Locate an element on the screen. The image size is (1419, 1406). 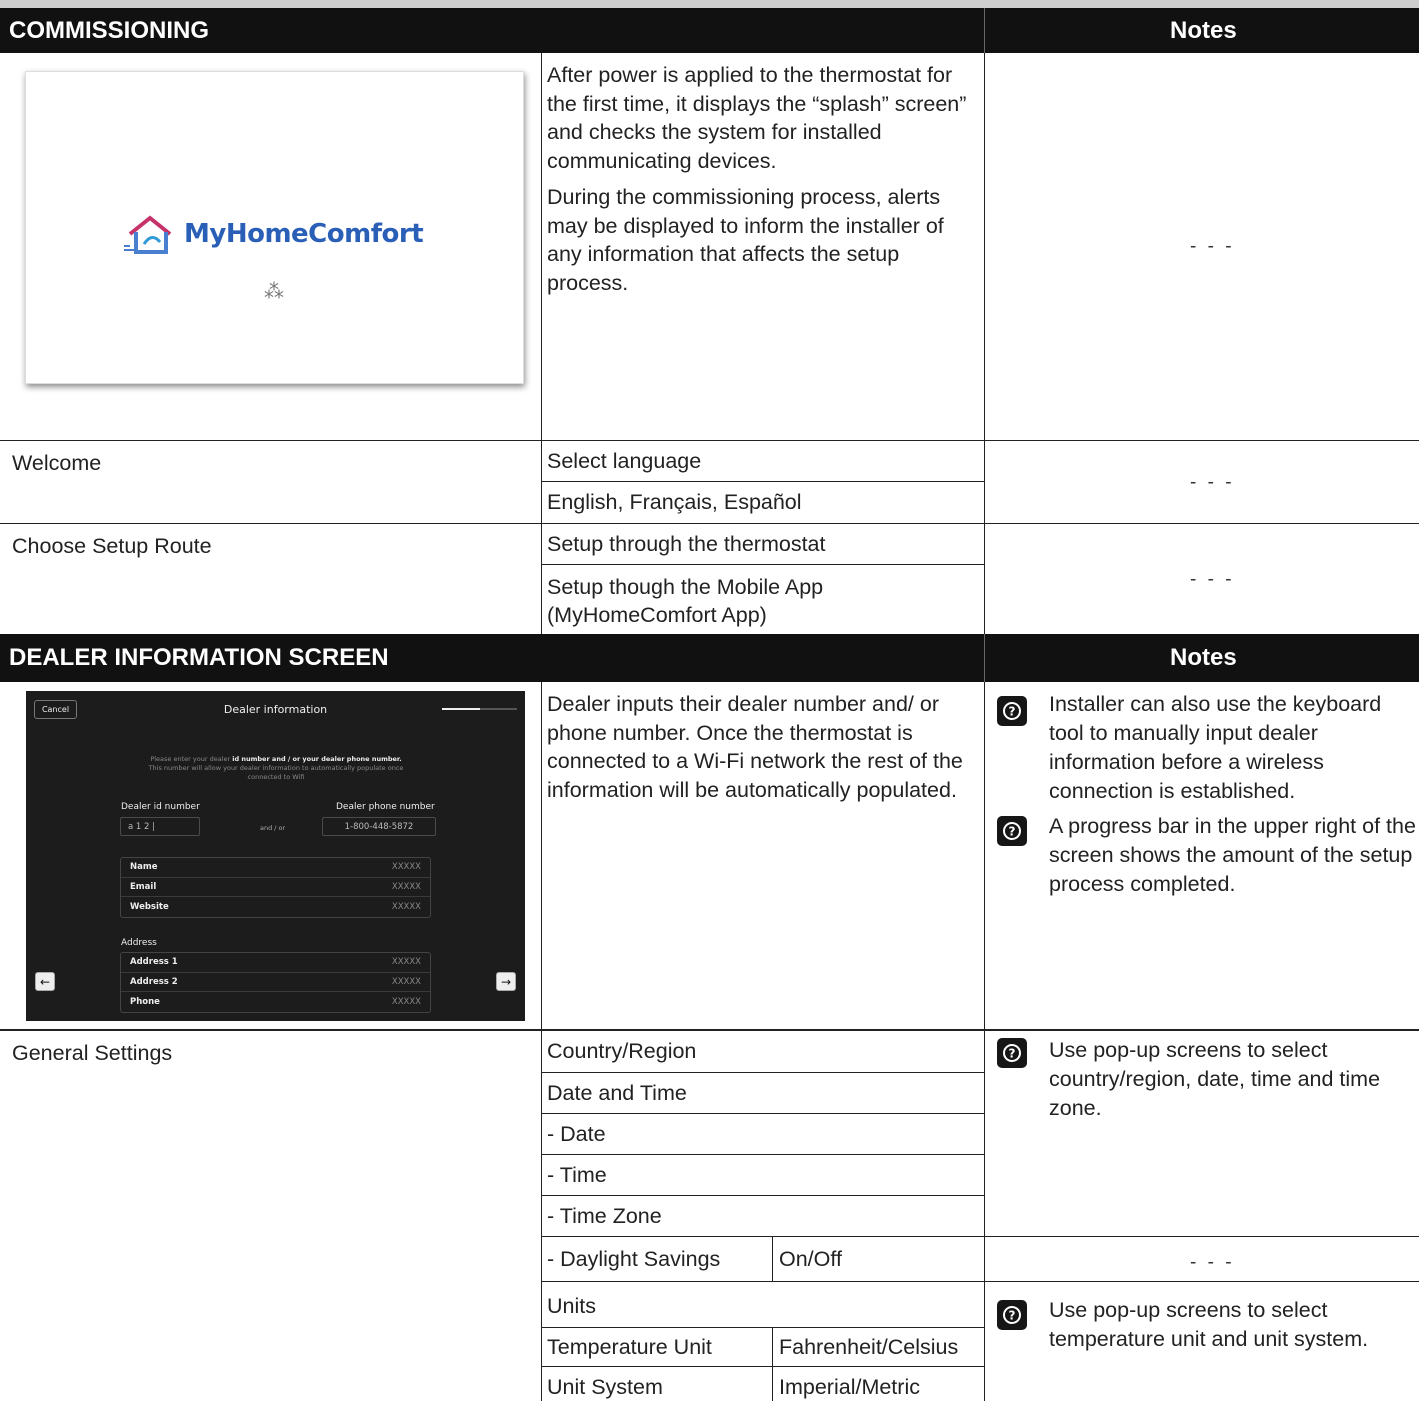
address-box: Address 1 XXXXX Address 2 XXXXX Phone XXXXX is located at coordinates (275, 982).